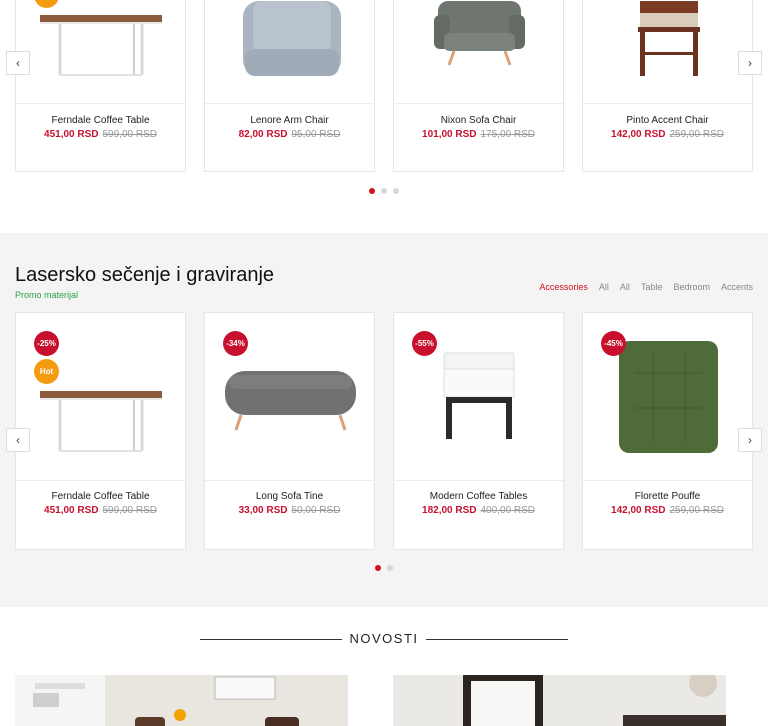  What do you see at coordinates (289, 120) in the screenshot?
I see `product-name: Lenore Arm Chair` at bounding box center [289, 120].